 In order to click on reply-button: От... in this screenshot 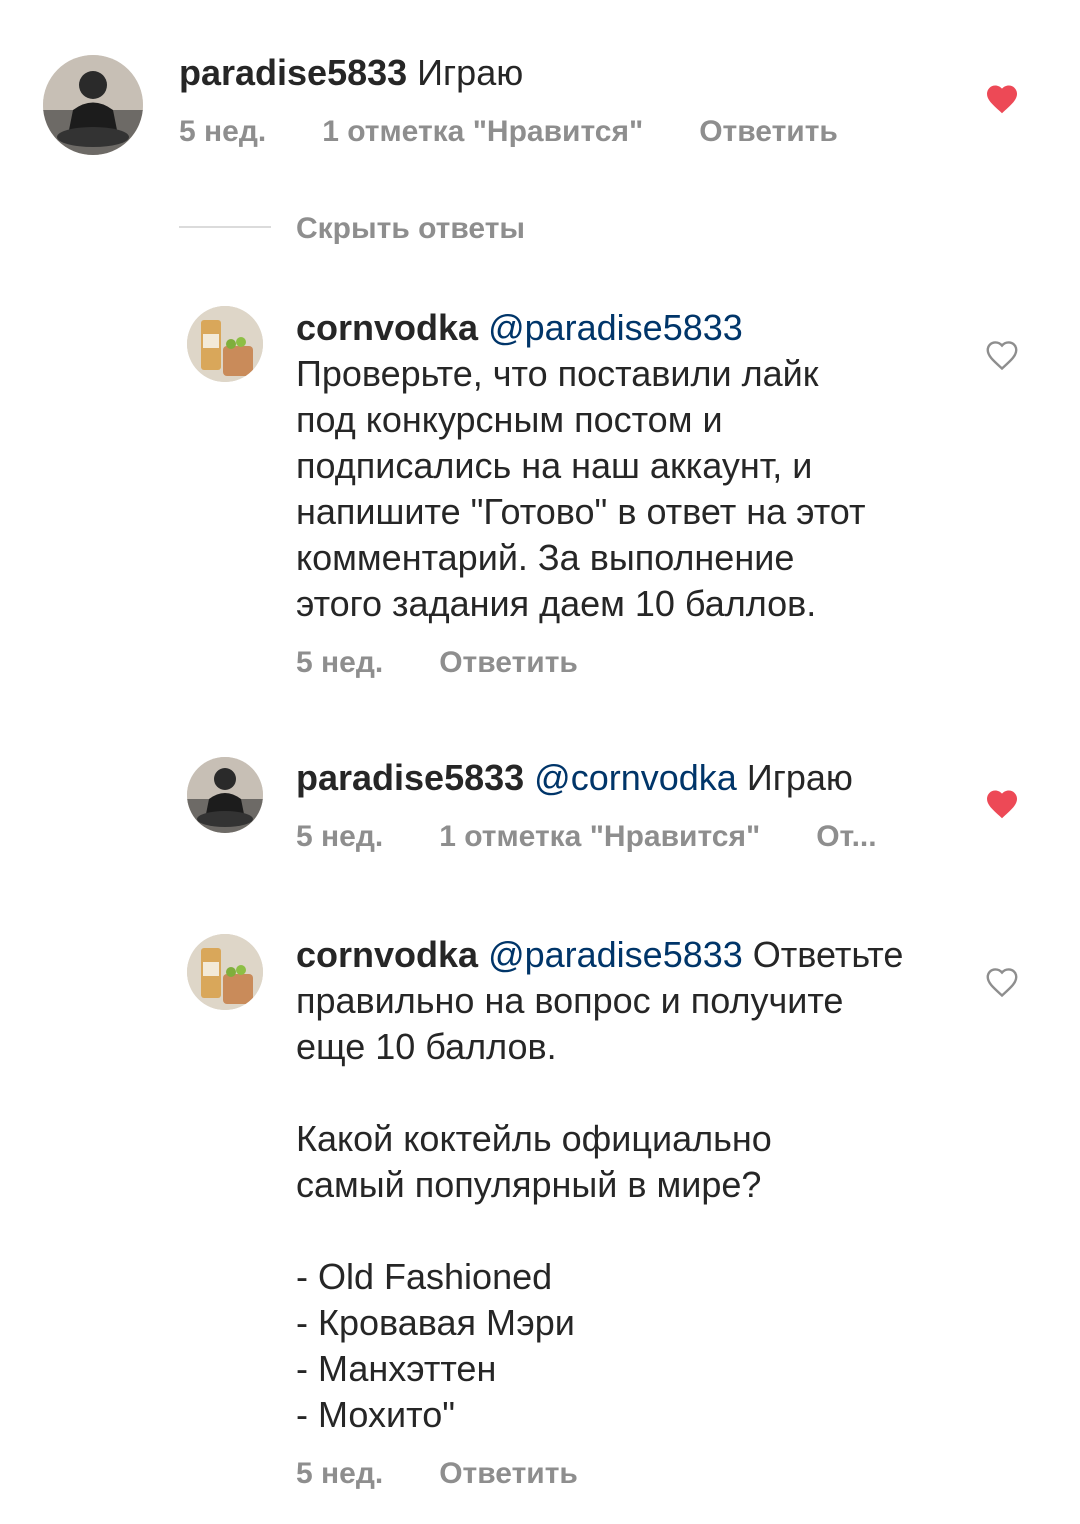, I will do `click(846, 837)`.